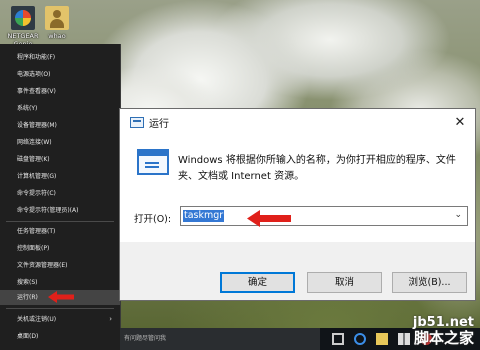  Describe the element at coordinates (159, 124) in the screenshot. I see `dialog-title: 运行` at that location.